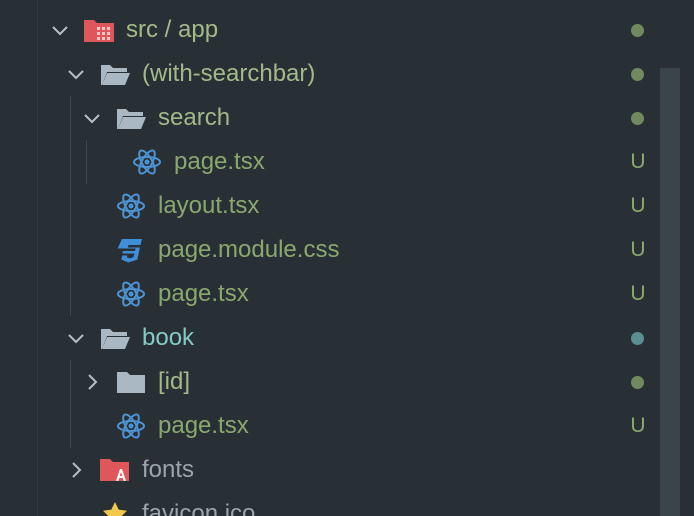 The height and width of the screenshot is (516, 694). Describe the element at coordinates (174, 381) in the screenshot. I see `tree-item-label: [id]` at that location.